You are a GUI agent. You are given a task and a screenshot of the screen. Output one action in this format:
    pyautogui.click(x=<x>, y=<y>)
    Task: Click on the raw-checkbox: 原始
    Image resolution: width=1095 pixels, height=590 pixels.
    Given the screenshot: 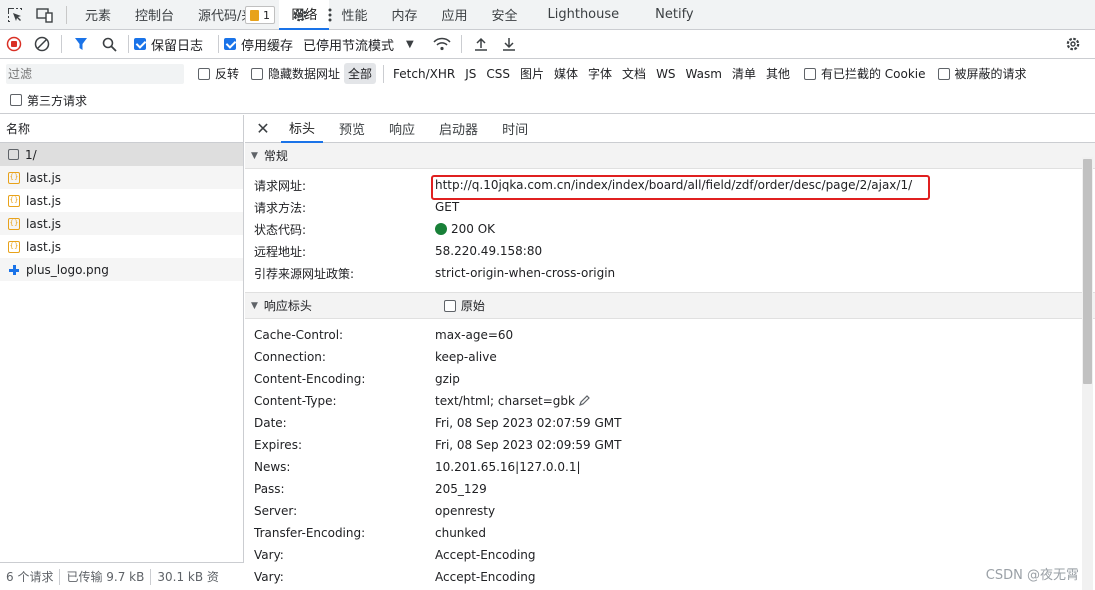 What is the action you would take?
    pyautogui.click(x=464, y=305)
    